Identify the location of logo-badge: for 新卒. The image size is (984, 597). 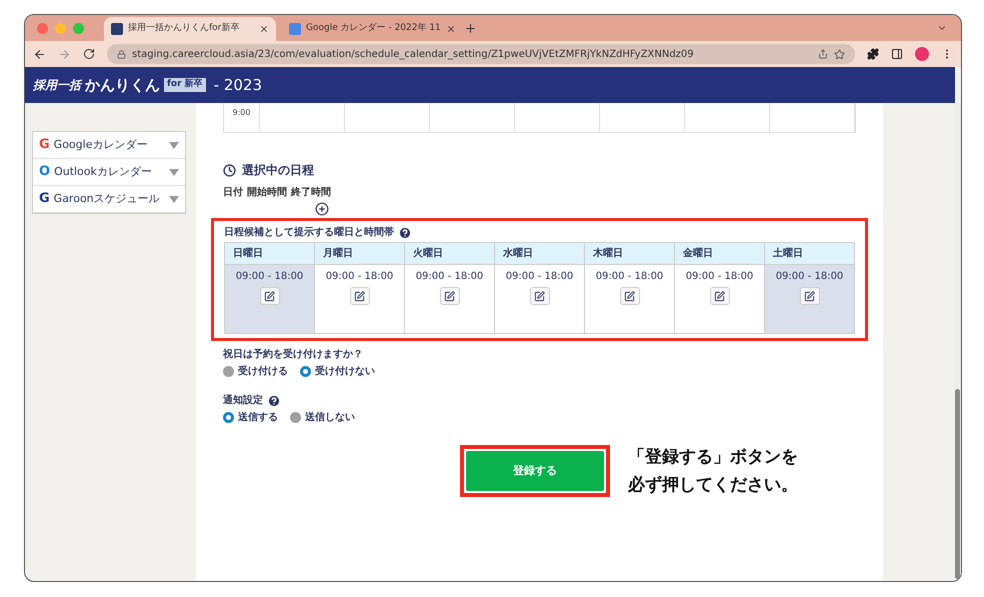
(185, 85).